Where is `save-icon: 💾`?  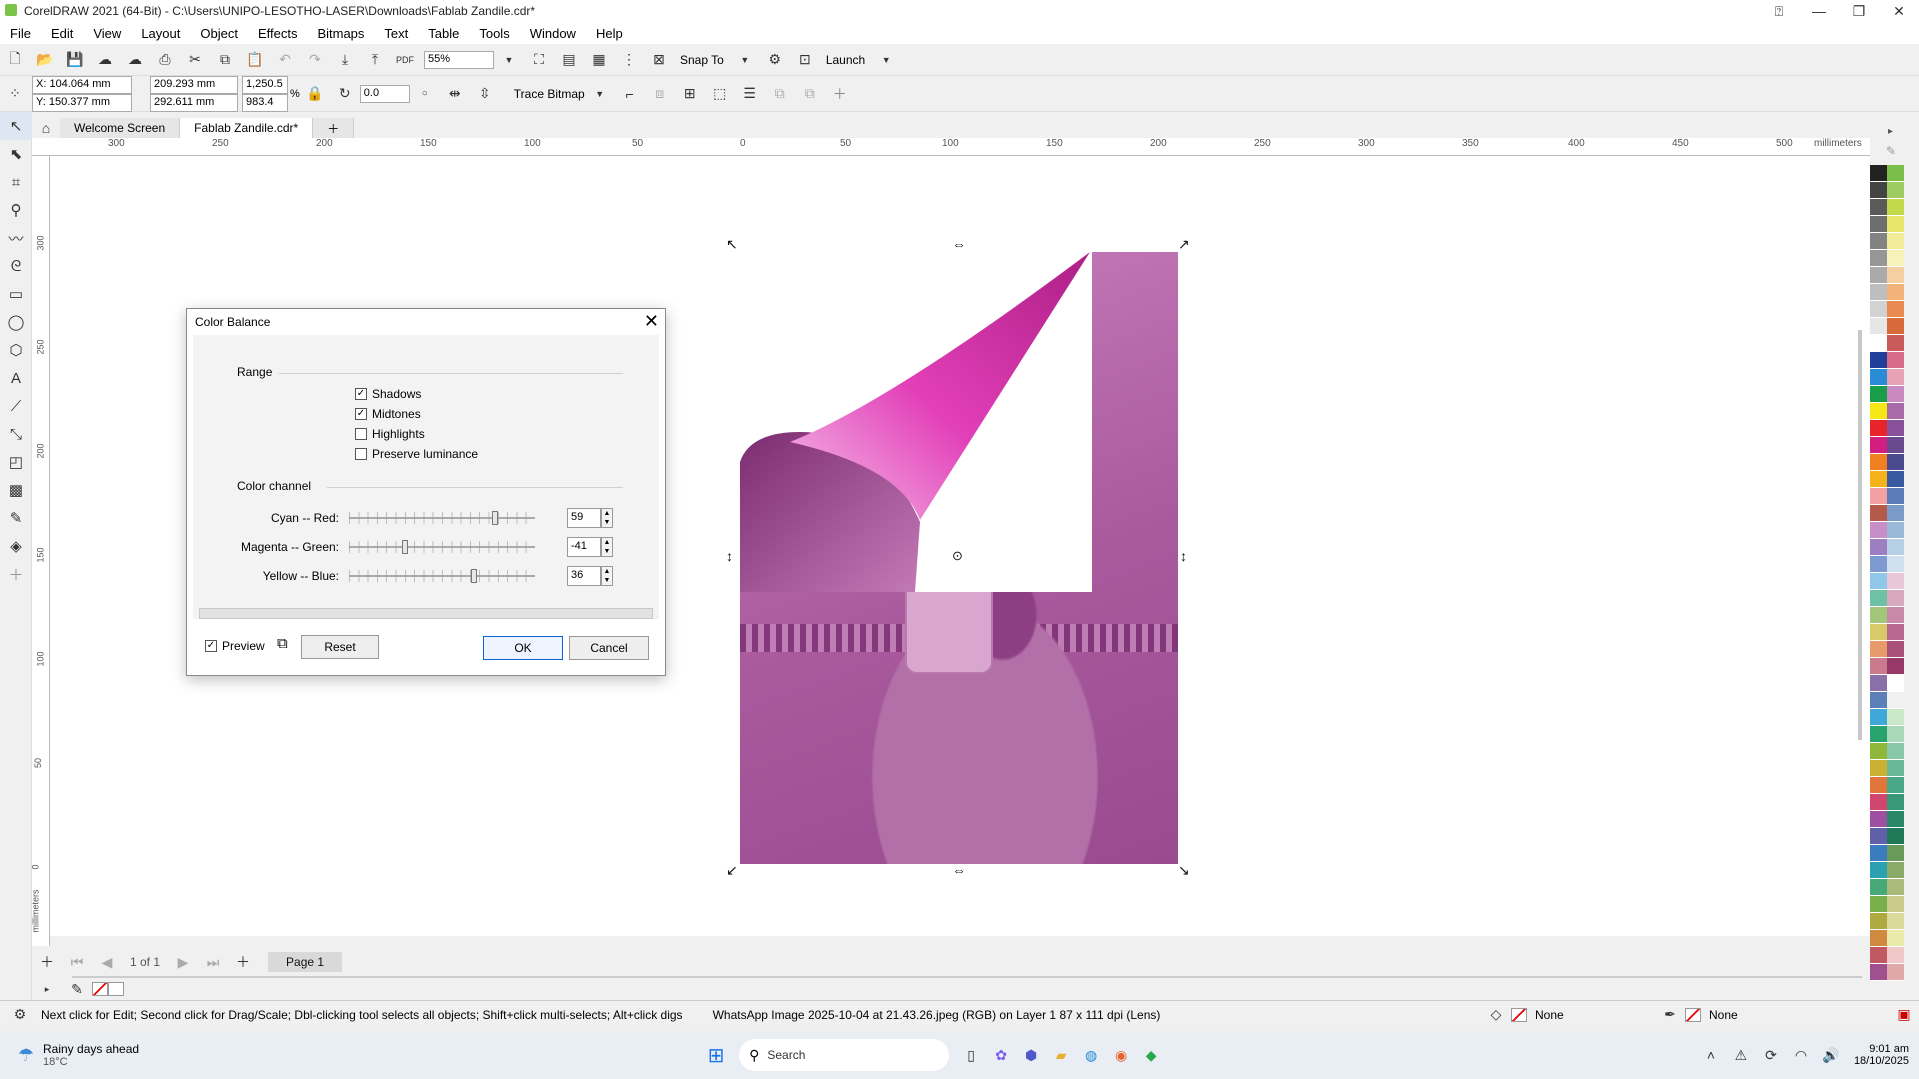
save-icon: 💾 is located at coordinates (75, 60).